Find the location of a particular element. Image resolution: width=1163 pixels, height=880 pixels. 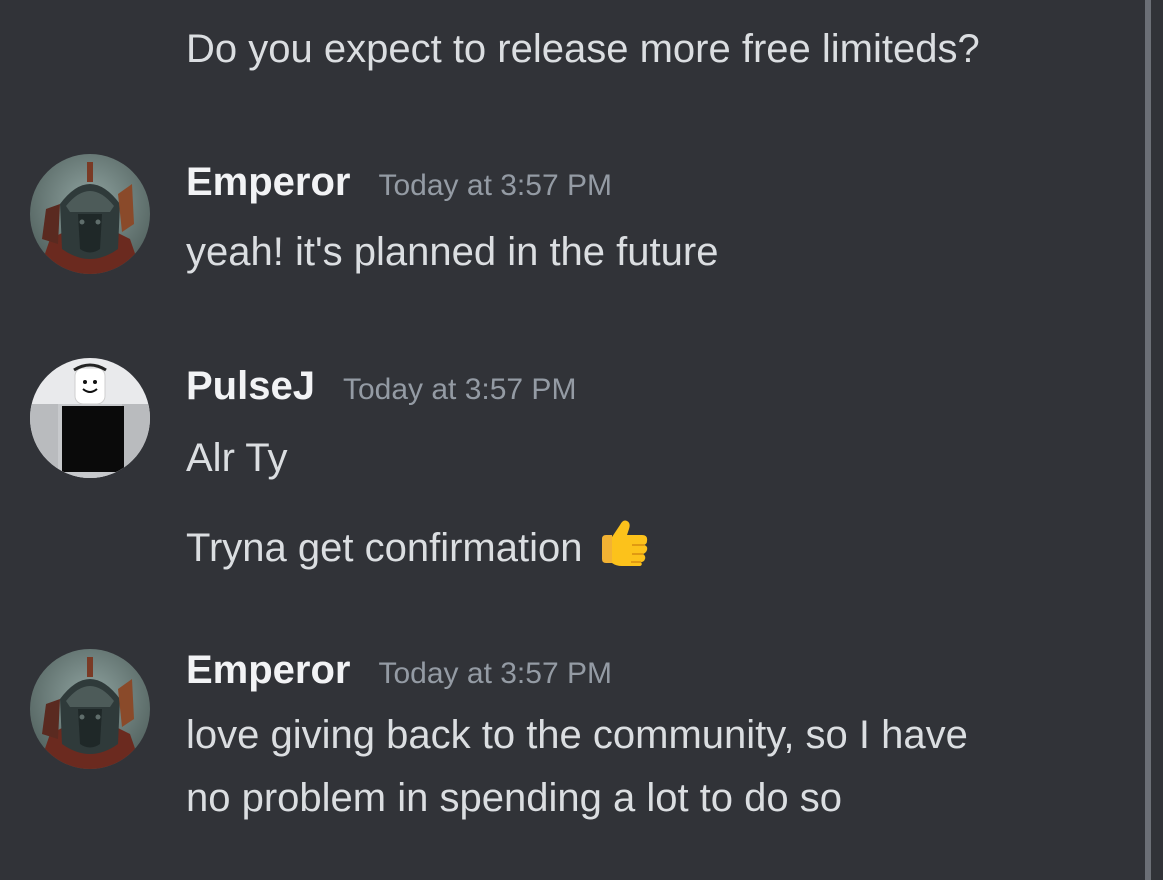

message-header: PulseJ Today at 3:57 PM is located at coordinates (381, 386).